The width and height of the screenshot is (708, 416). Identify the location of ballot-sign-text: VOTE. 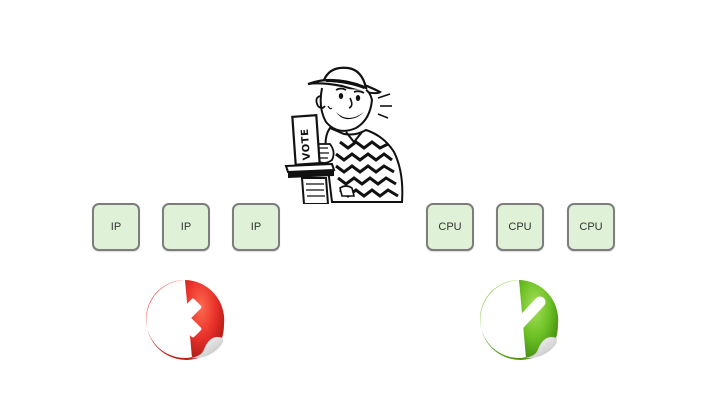
(306, 144).